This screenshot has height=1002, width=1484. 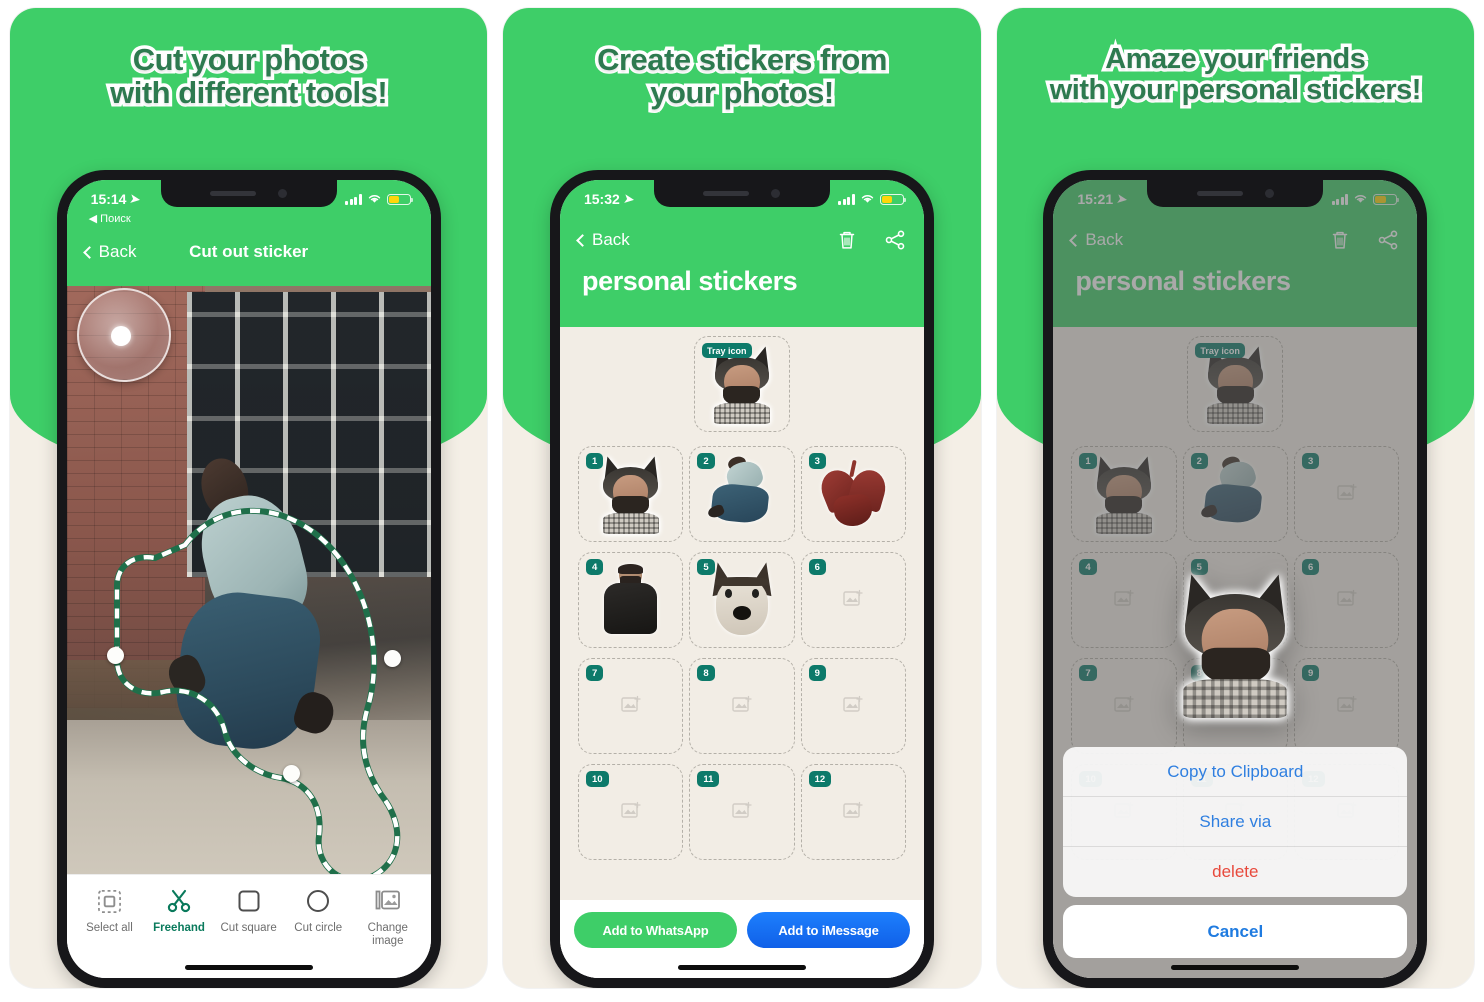 What do you see at coordinates (817, 673) in the screenshot?
I see `slot-number-badge: 9` at bounding box center [817, 673].